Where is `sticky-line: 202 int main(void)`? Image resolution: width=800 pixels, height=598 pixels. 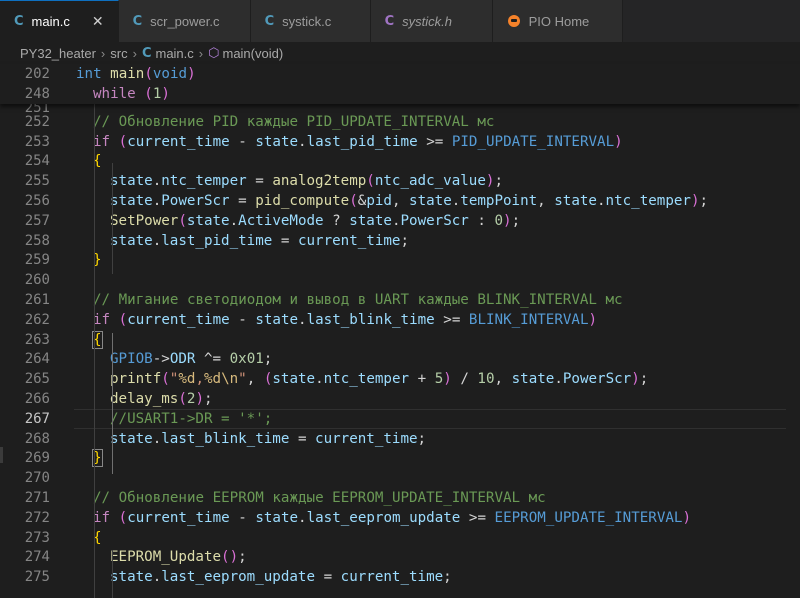
sticky-line: 202 int main(void) is located at coordinates (400, 74).